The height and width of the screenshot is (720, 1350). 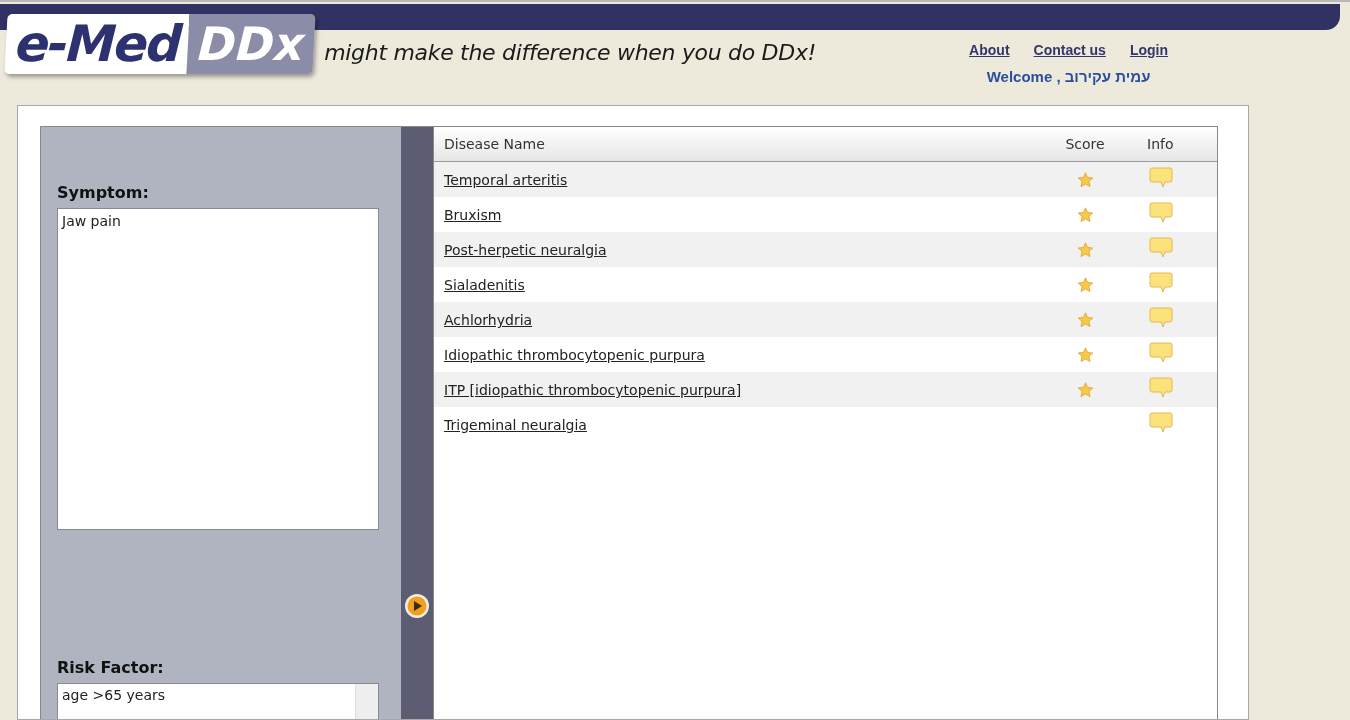 What do you see at coordinates (488, 320) in the screenshot?
I see `disease-link: Achlorhydria` at bounding box center [488, 320].